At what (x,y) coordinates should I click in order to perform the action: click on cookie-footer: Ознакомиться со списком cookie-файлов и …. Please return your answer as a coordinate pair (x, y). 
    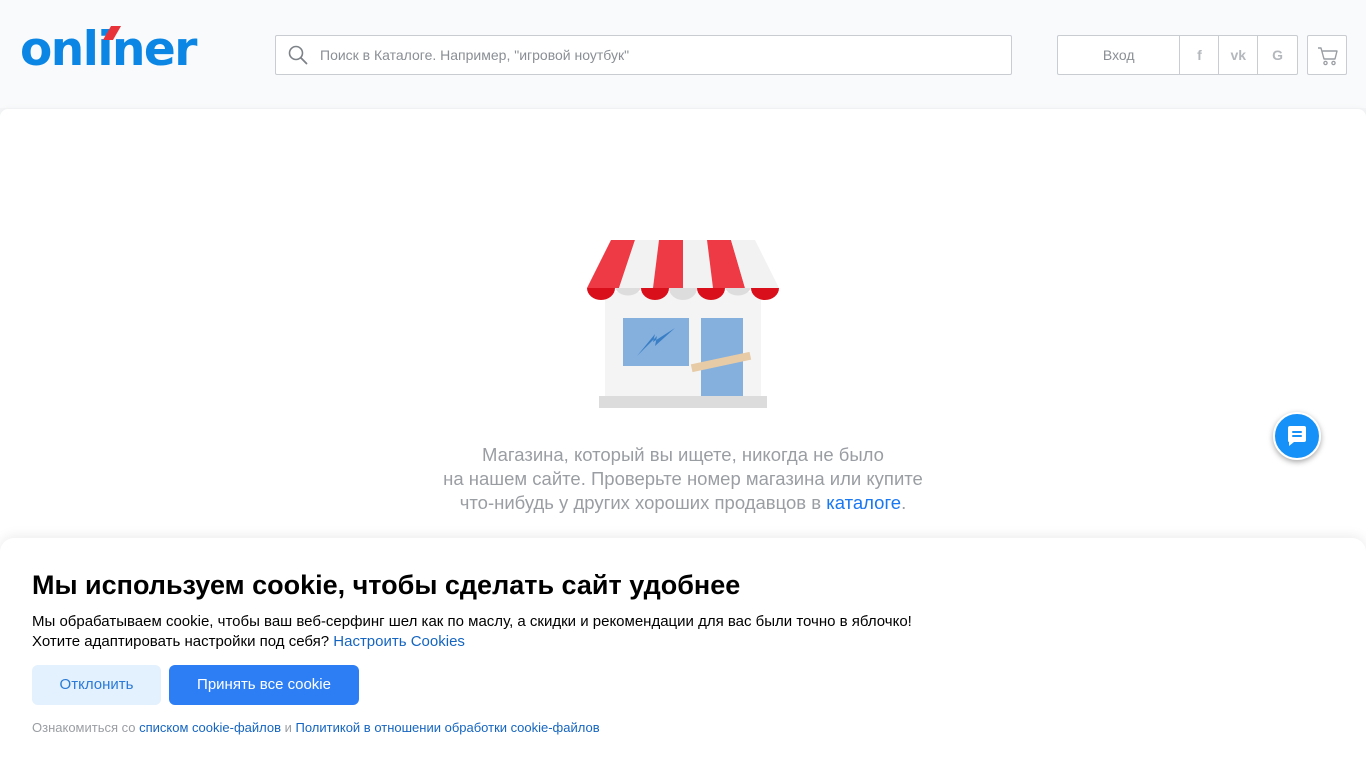
    Looking at the image, I should click on (316, 727).